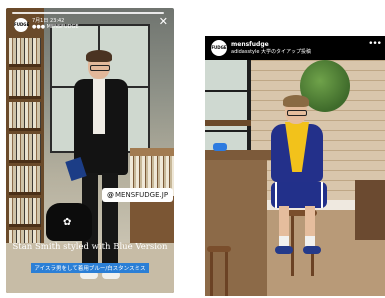 This screenshot has height=298, width=385. What do you see at coordinates (370, 210) in the screenshot?
I see `side-table` at bounding box center [370, 210].